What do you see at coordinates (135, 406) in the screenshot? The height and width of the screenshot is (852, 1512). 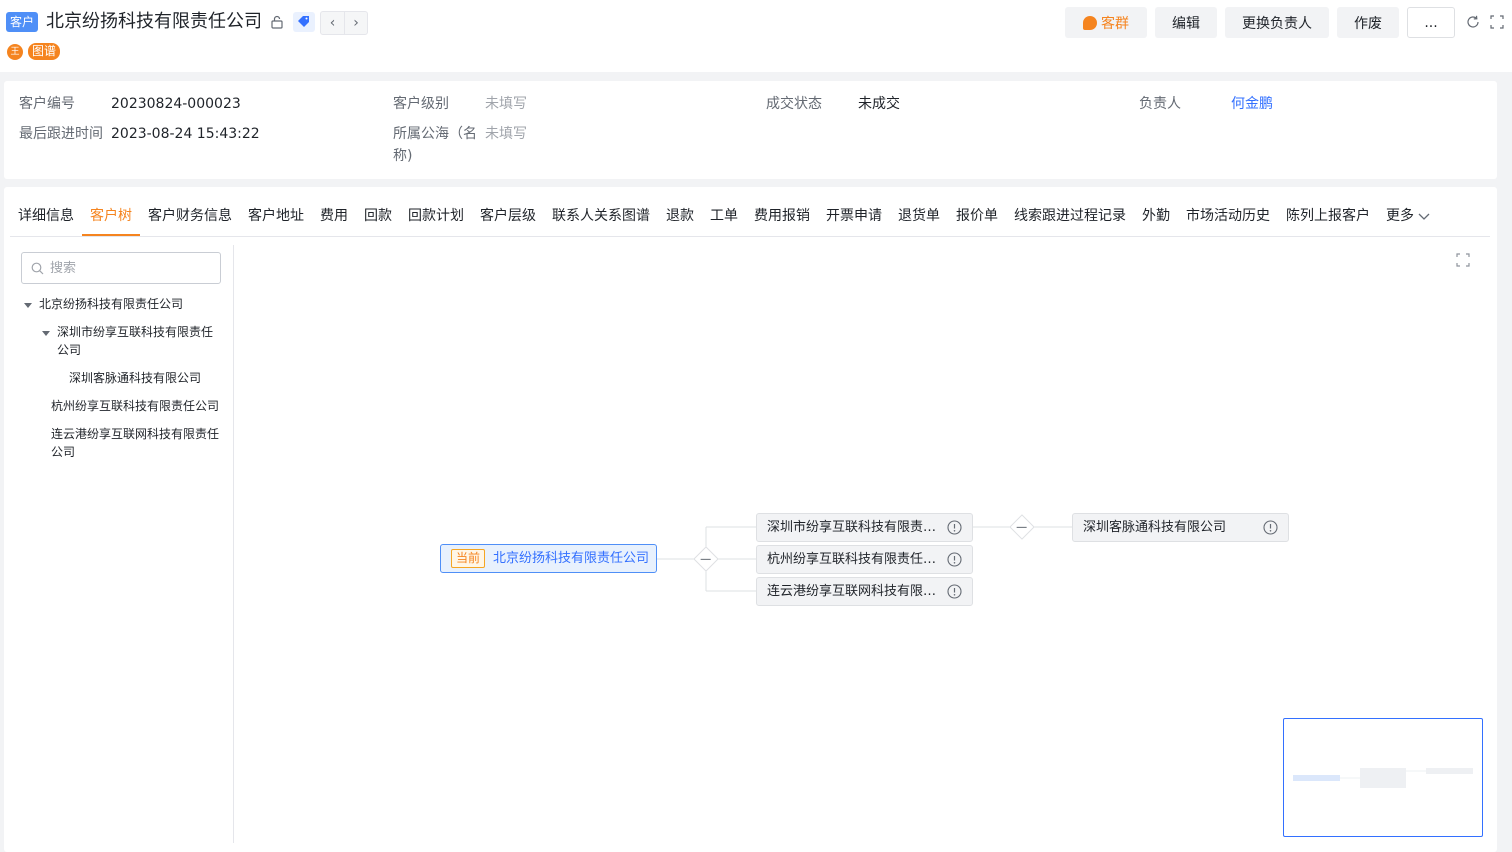 I see `tree-node-hangzhou: 杭州纷享互联科技有限责任公司` at bounding box center [135, 406].